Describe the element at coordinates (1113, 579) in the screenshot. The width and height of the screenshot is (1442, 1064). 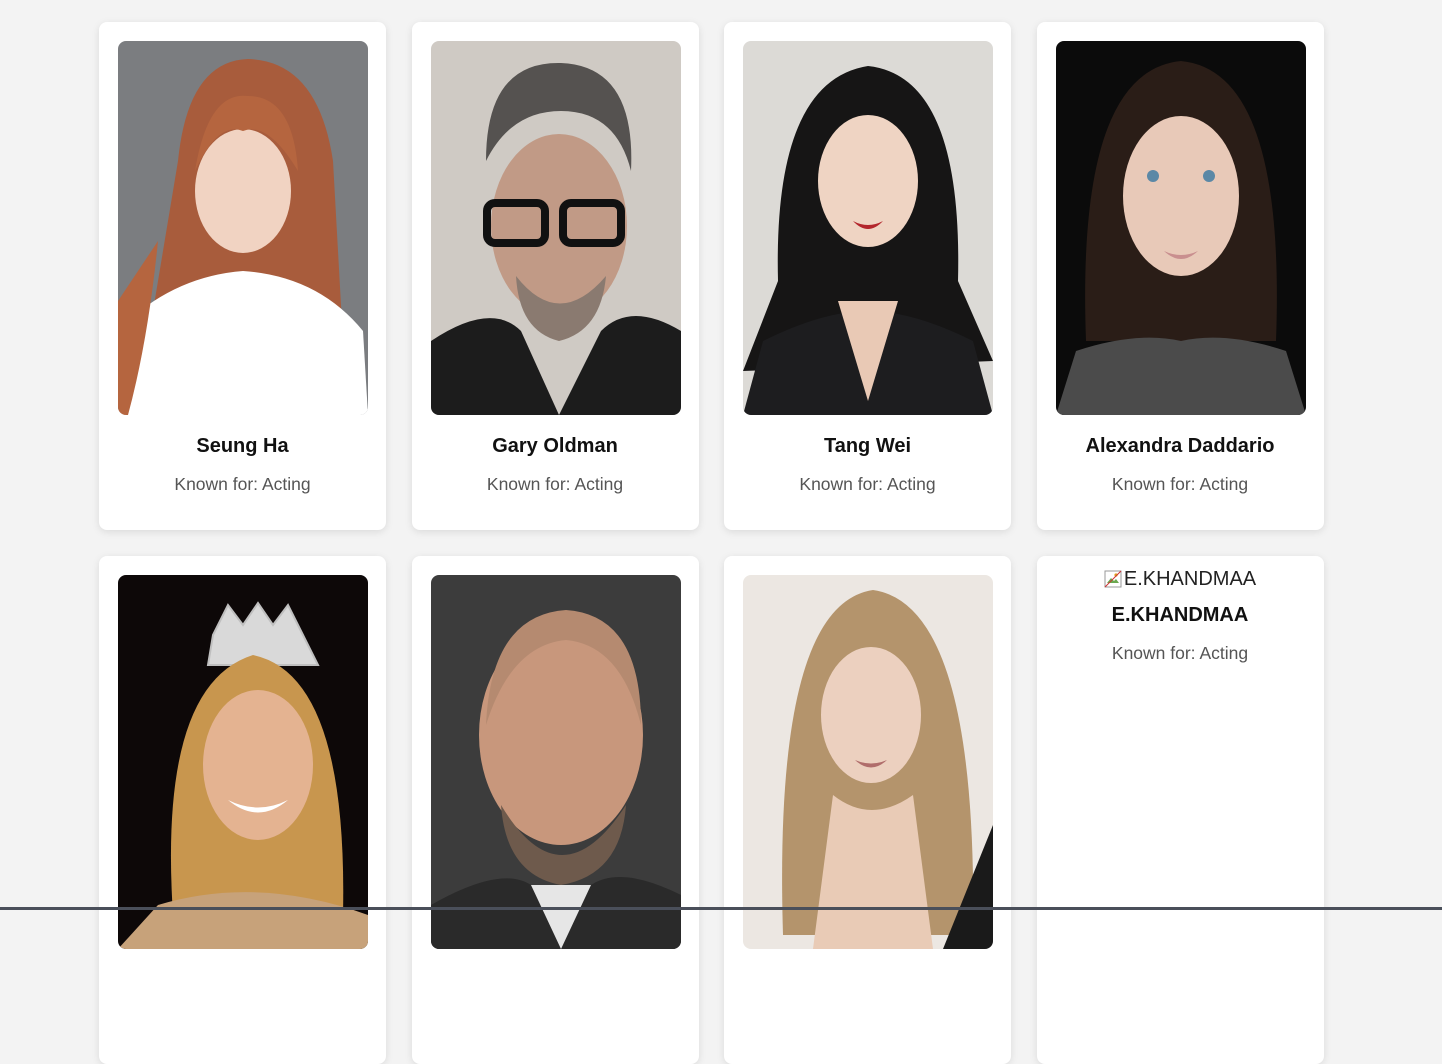
I see `broken-image-icon` at that location.